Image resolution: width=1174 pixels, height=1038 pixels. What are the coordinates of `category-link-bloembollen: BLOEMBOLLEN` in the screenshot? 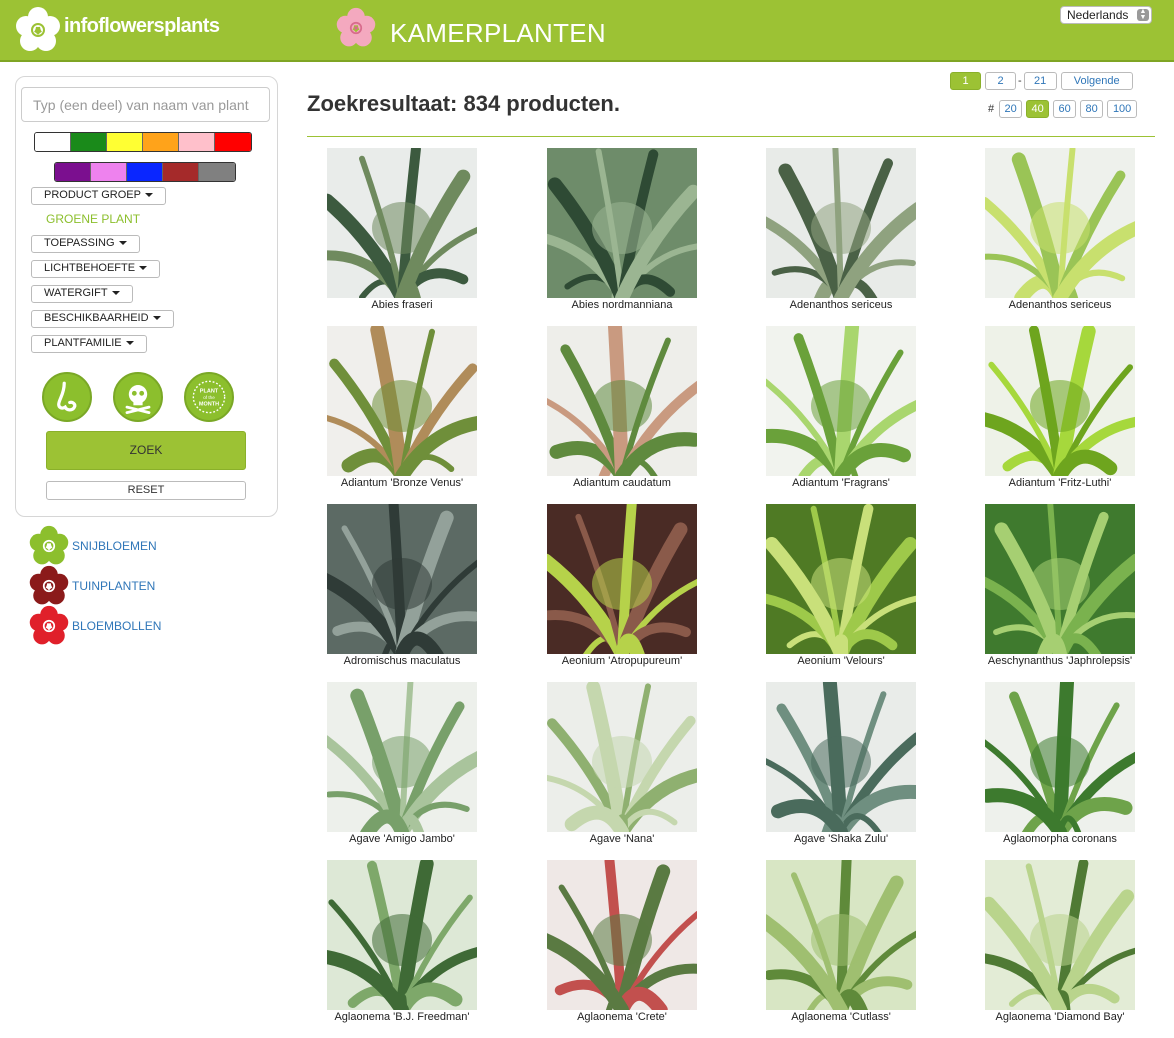 It's located at (94, 626).